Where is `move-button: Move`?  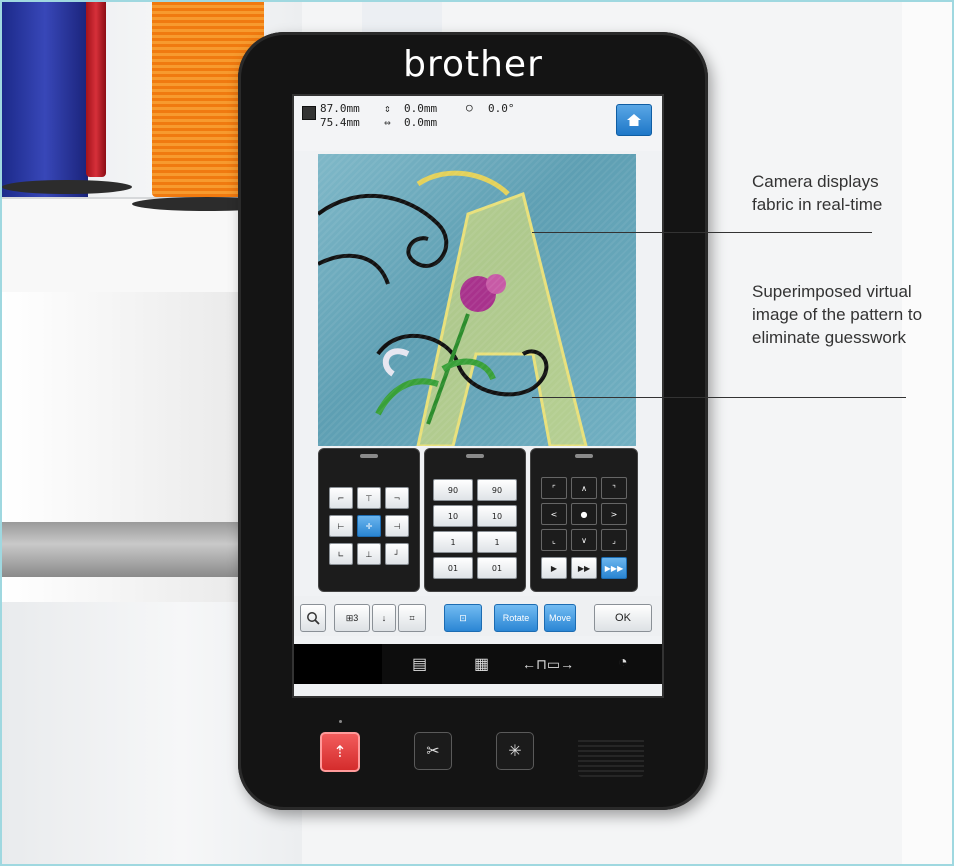 move-button: Move is located at coordinates (560, 618).